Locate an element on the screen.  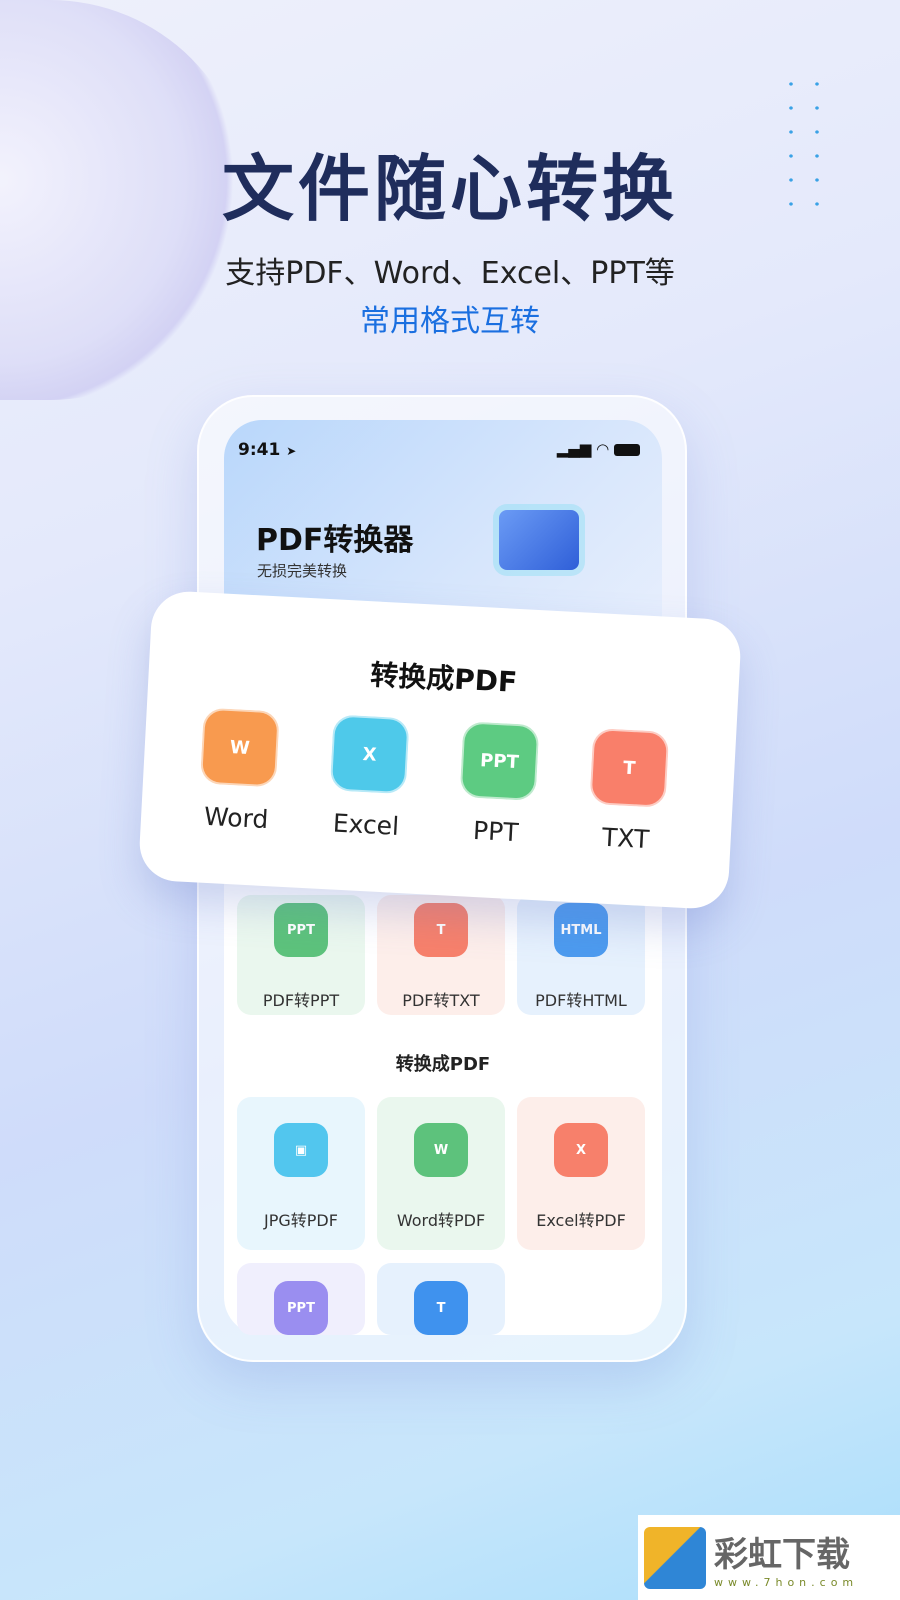
format-item-txt: T TXT is located at coordinates (628, 791).